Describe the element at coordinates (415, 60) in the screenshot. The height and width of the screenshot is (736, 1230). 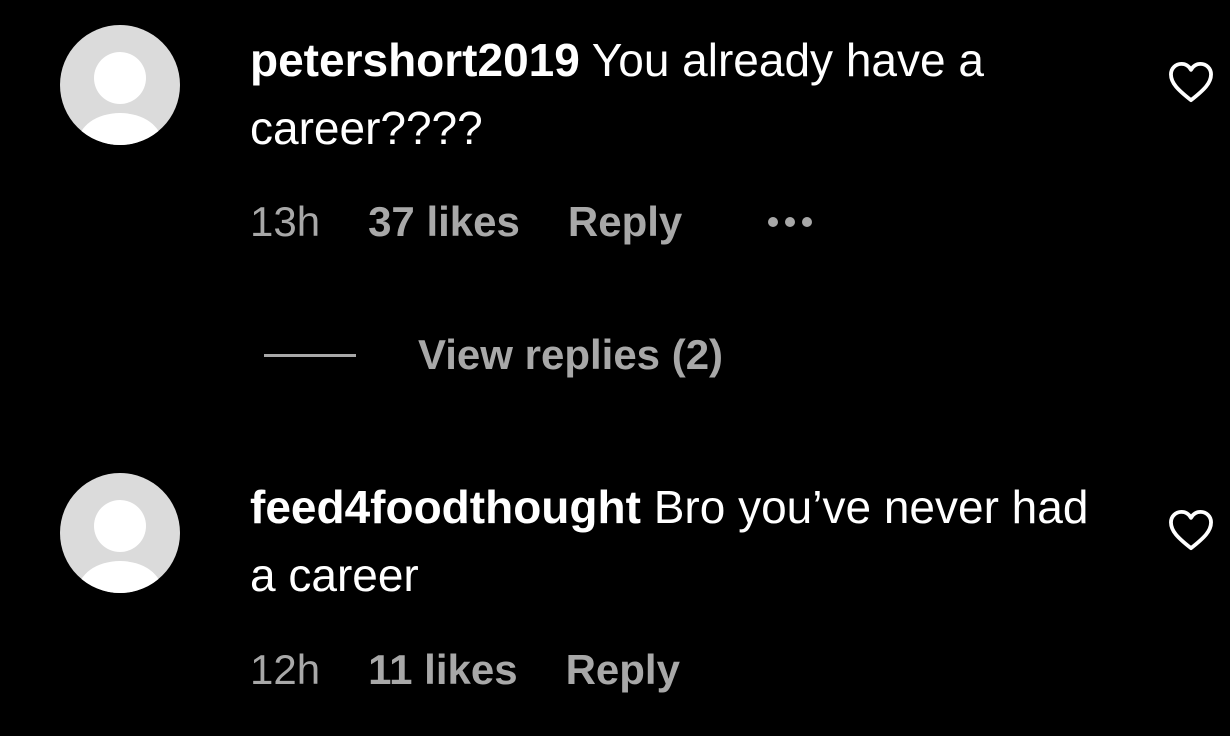
I see `comment-username: petershort2019` at that location.